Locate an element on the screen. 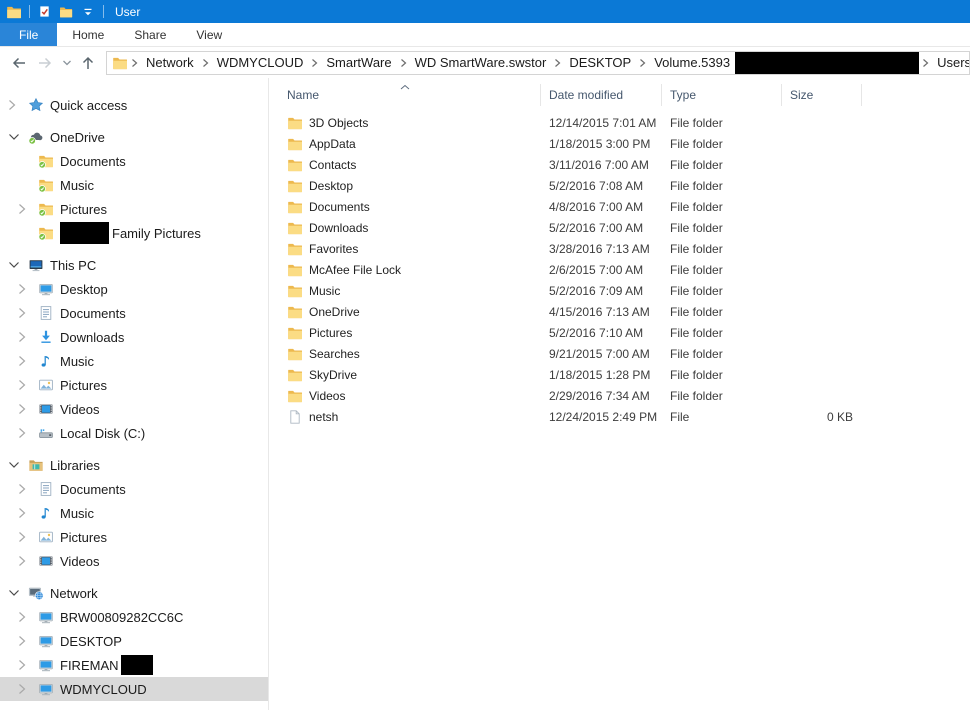 The width and height of the screenshot is (970, 710). back-arrow-icon is located at coordinates (19, 63).